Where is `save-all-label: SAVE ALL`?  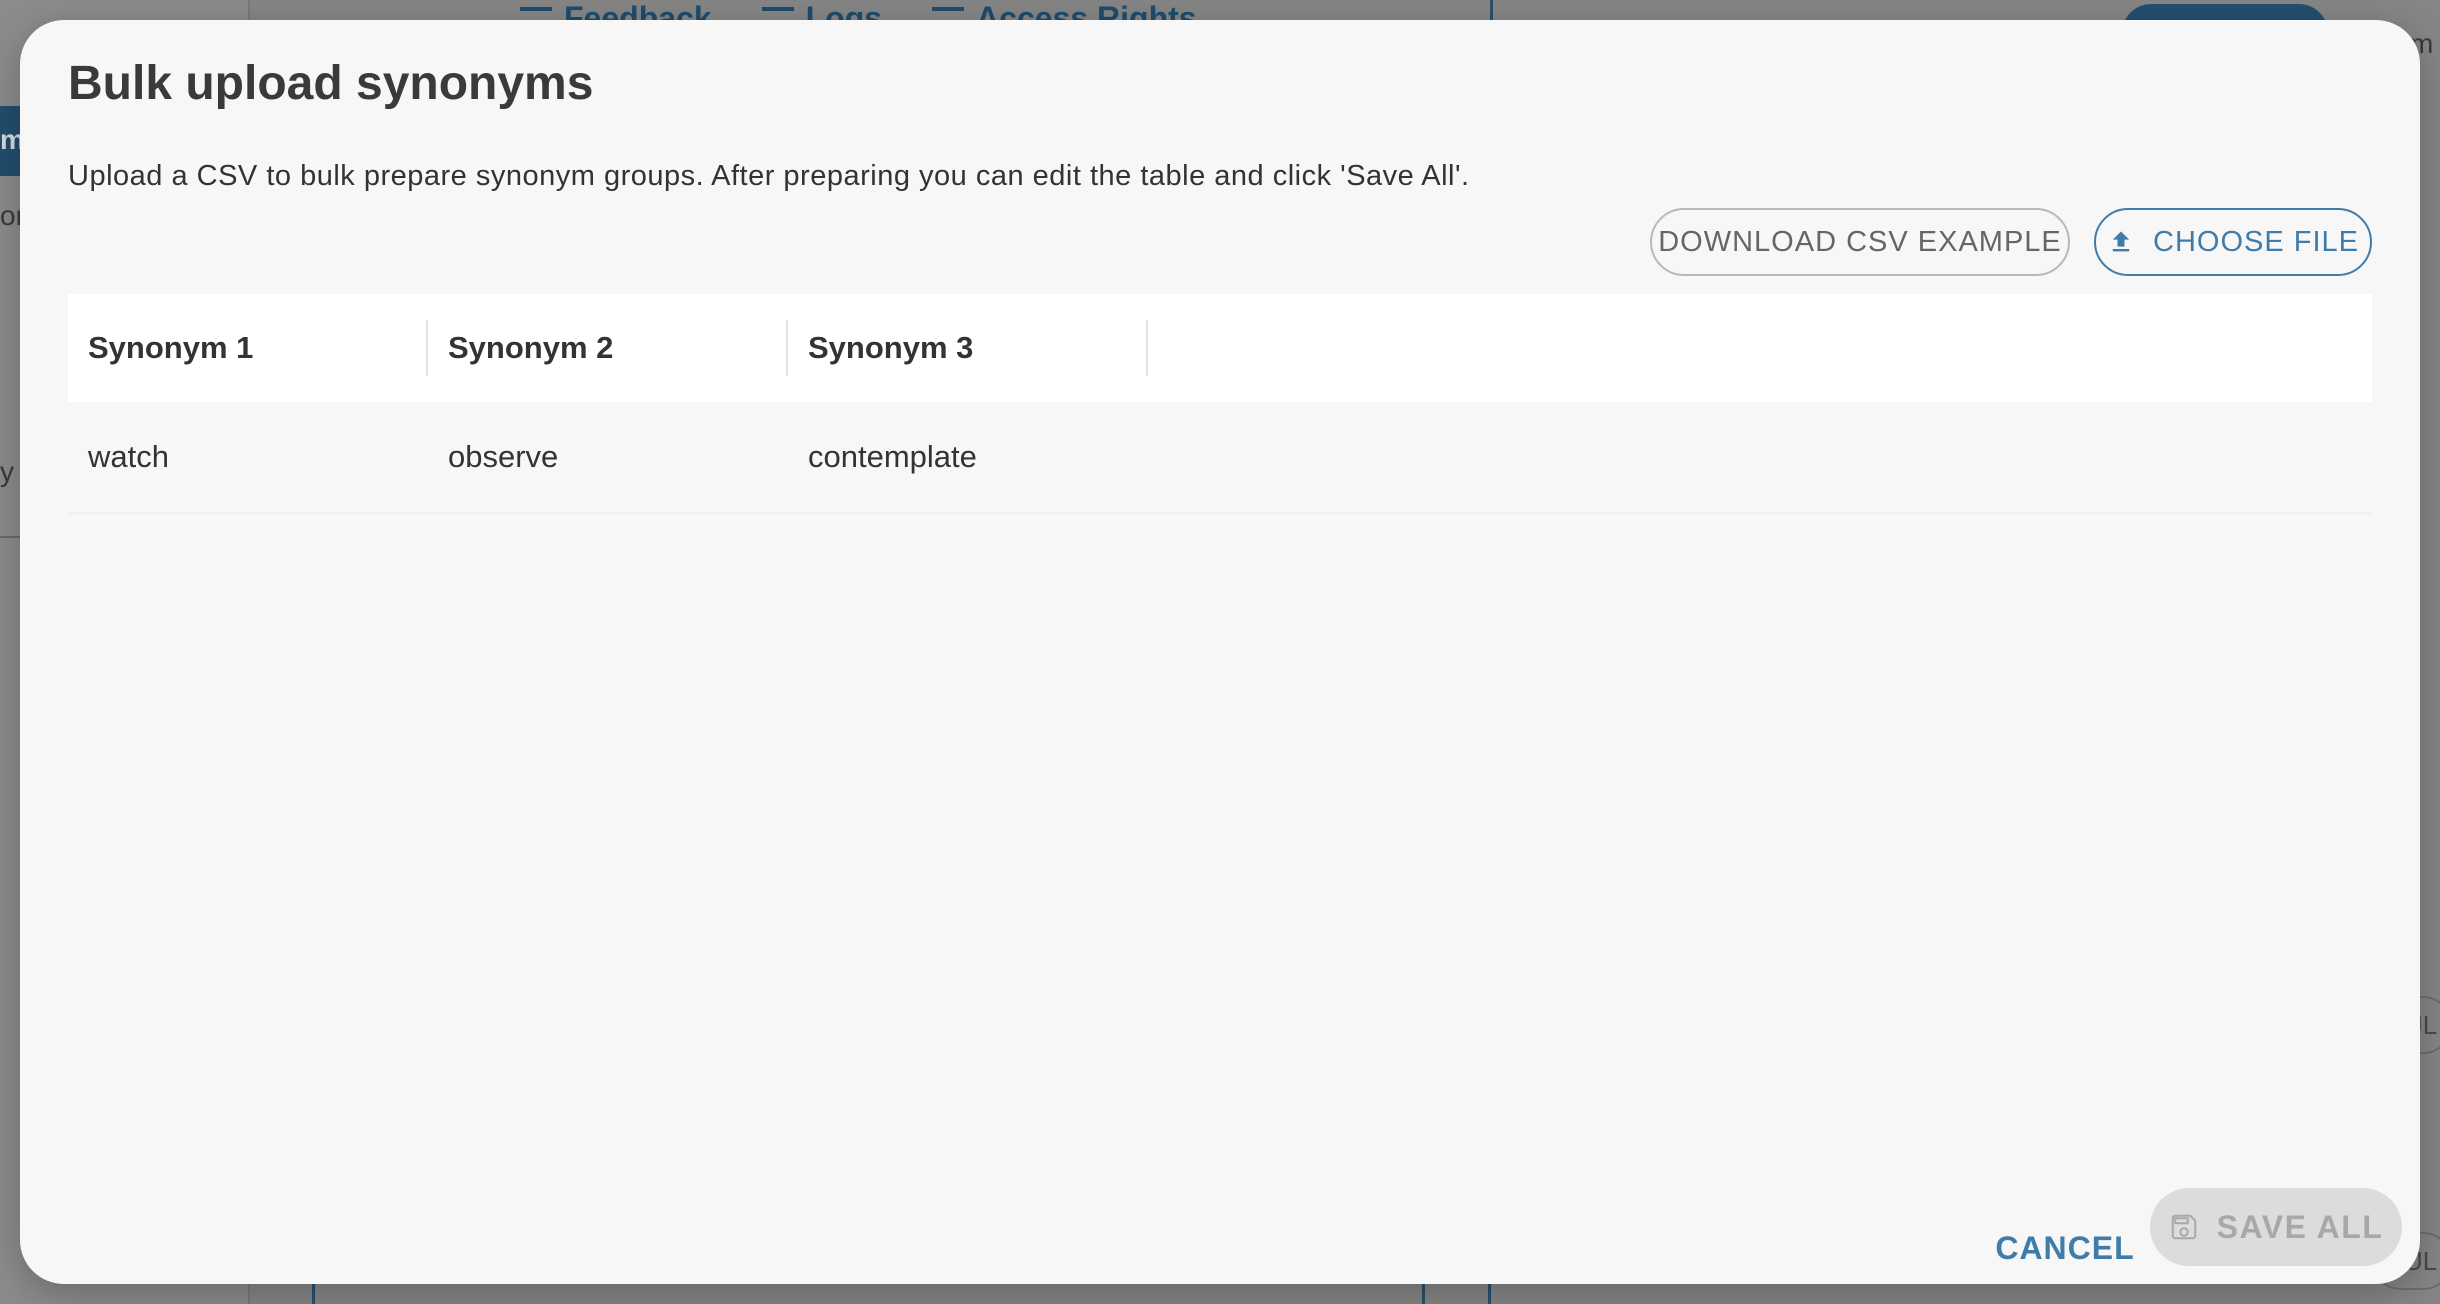 save-all-label: SAVE ALL is located at coordinates (2300, 1226).